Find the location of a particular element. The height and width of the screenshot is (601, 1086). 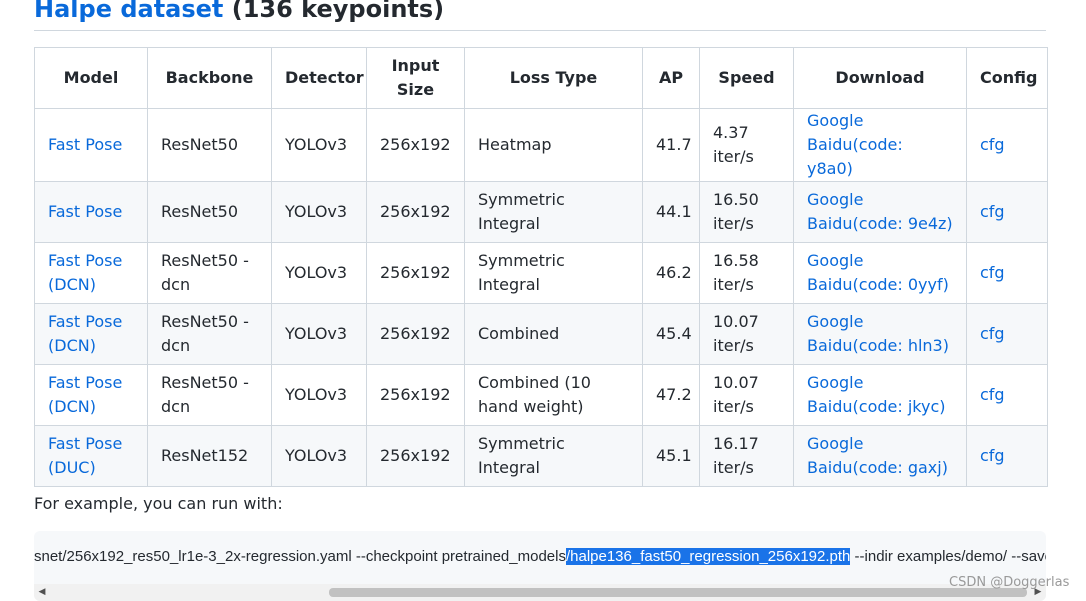

ap-cell: 45.4 is located at coordinates (671, 334).